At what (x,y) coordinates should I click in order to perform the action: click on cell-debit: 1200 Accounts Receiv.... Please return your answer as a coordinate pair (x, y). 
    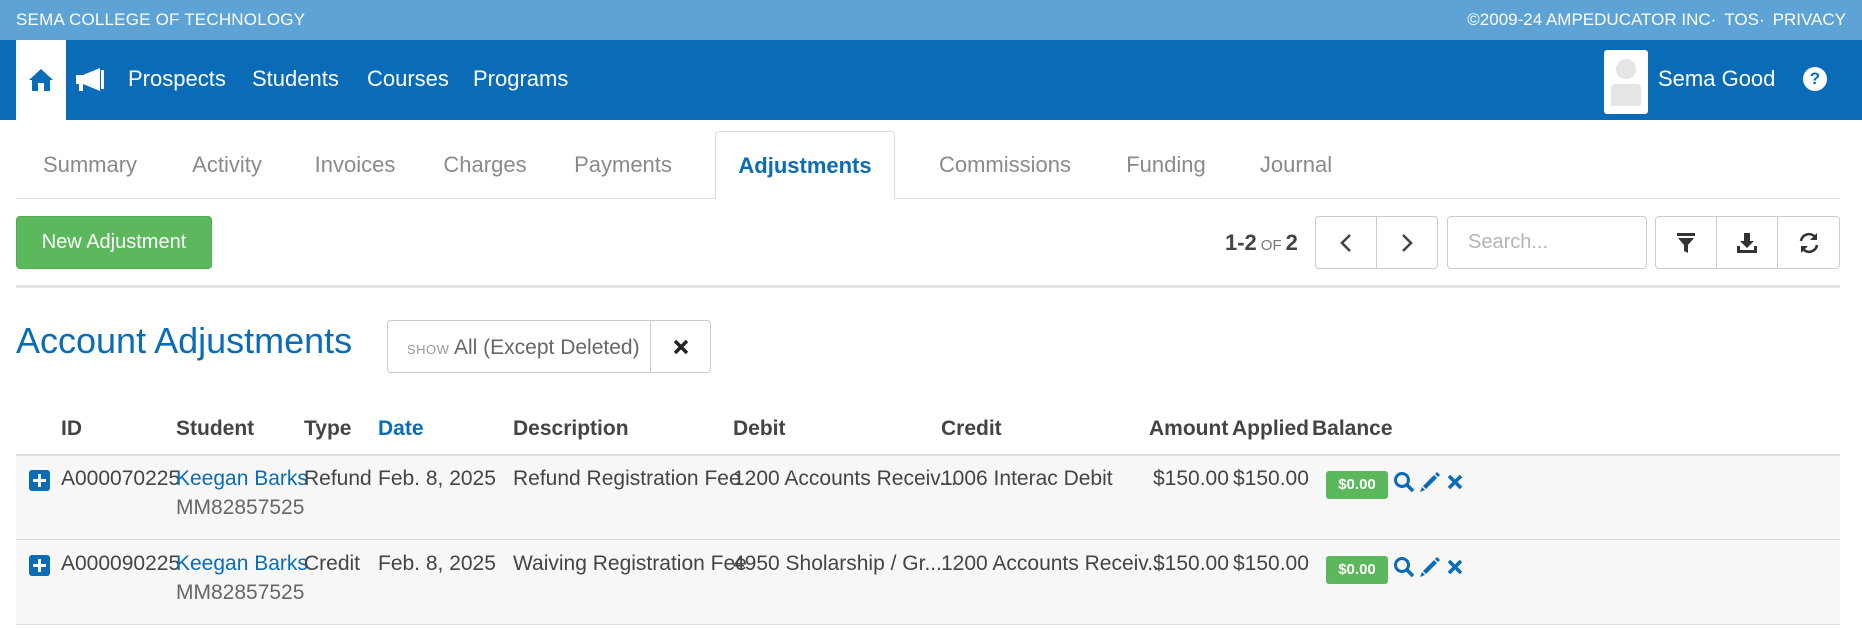
    Looking at the image, I should click on (845, 478).